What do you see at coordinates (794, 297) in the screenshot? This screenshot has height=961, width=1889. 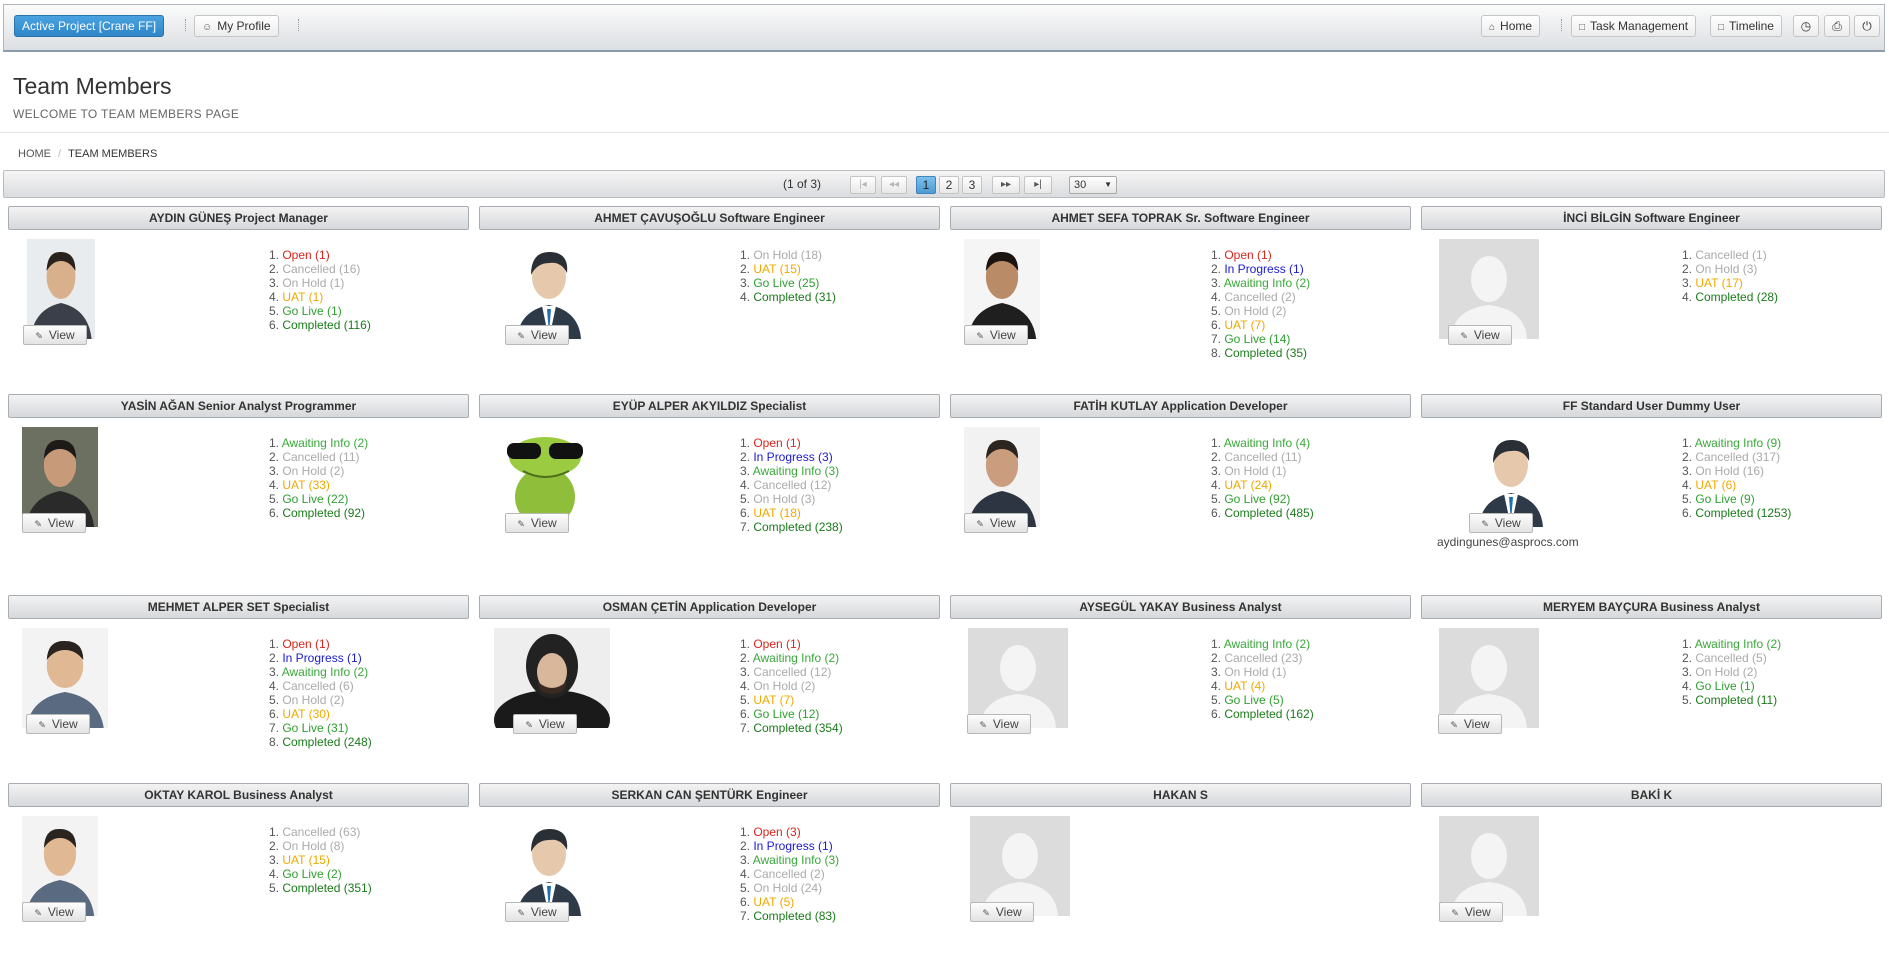 I see `status-label: Completed (31)` at bounding box center [794, 297].